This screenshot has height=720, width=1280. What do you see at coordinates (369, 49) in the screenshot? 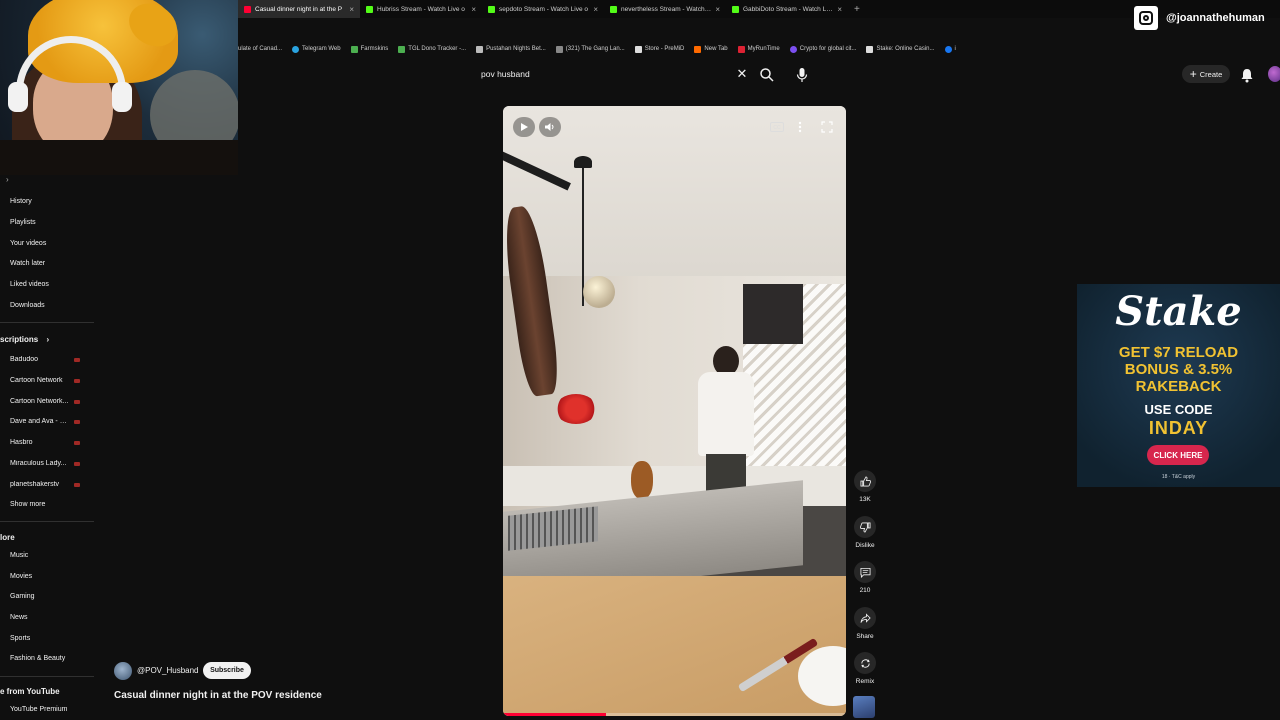
I see `bookmark: Farmskins` at bounding box center [369, 49].